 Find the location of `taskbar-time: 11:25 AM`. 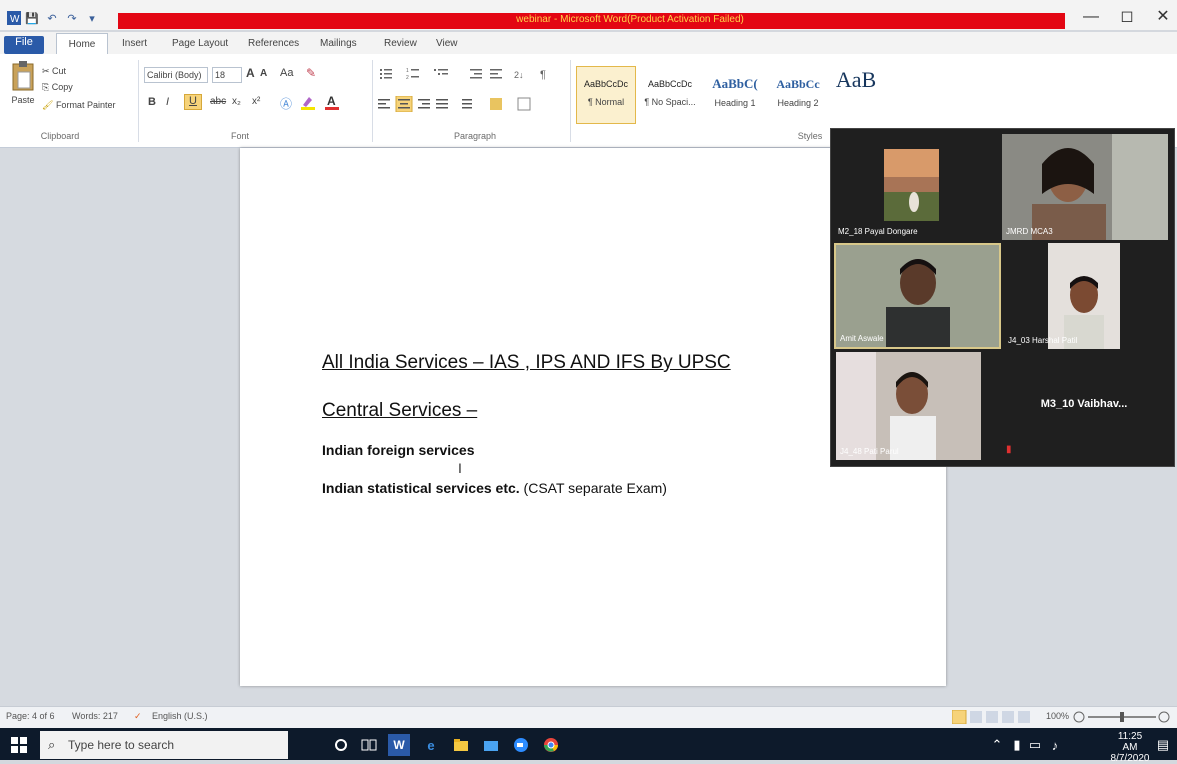

taskbar-time: 11:25 AM is located at coordinates (1130, 742).